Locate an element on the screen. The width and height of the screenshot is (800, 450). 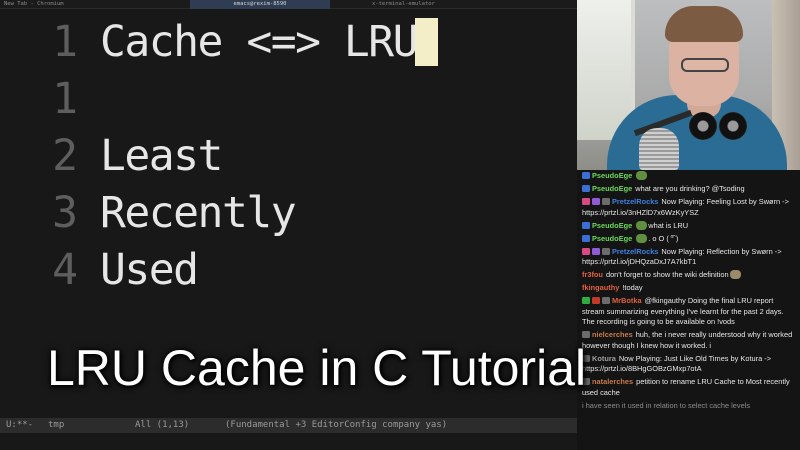
line-text: Least is located at coordinates (161, 156).